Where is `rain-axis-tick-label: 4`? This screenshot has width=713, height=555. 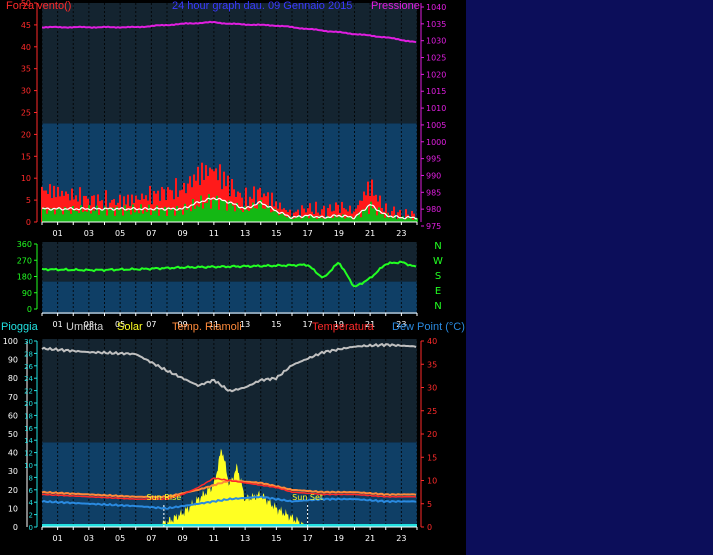
rain-axis-tick-label: 4 is located at coordinates (31, 503).